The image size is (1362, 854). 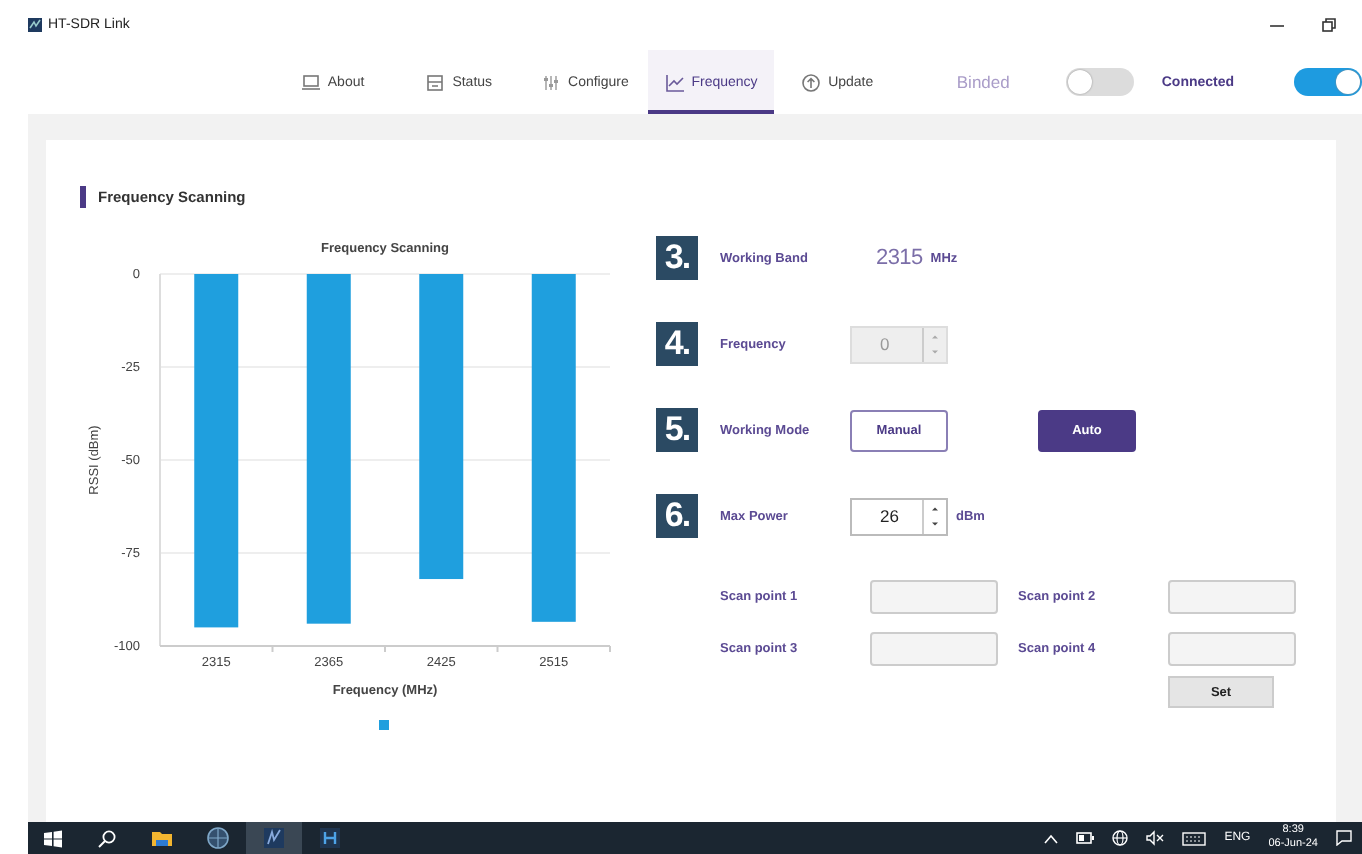 What do you see at coordinates (384, 725) in the screenshot?
I see `legend-swatch` at bounding box center [384, 725].